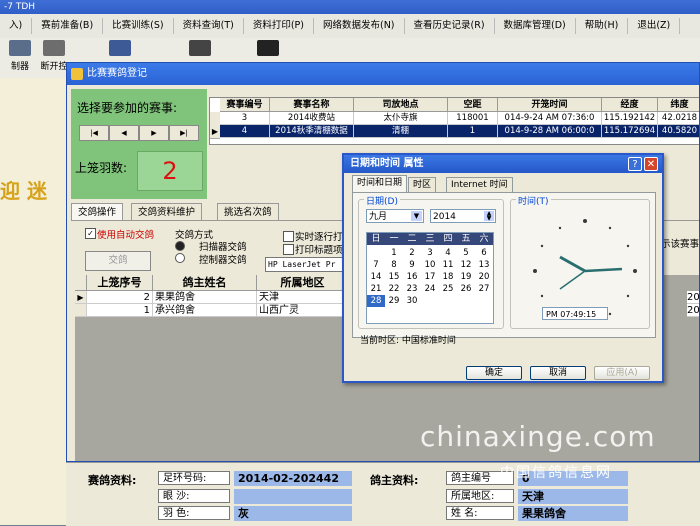 The width and height of the screenshot is (700, 526). What do you see at coordinates (288, 249) in the screenshot?
I see `print-title-checkbox` at bounding box center [288, 249].